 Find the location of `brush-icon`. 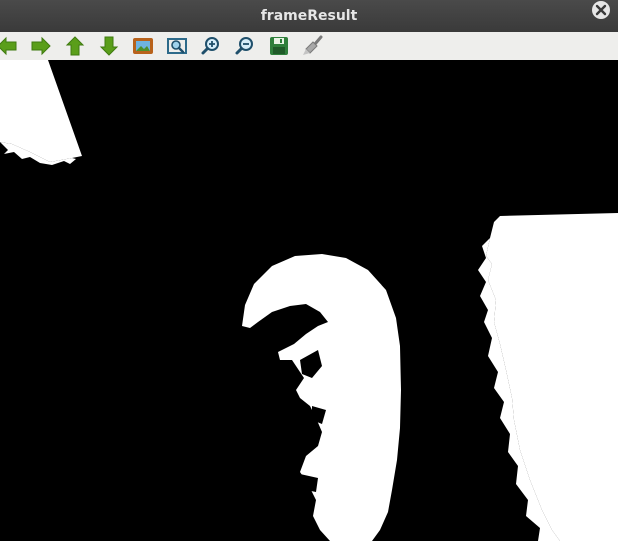

brush-icon is located at coordinates (313, 45).